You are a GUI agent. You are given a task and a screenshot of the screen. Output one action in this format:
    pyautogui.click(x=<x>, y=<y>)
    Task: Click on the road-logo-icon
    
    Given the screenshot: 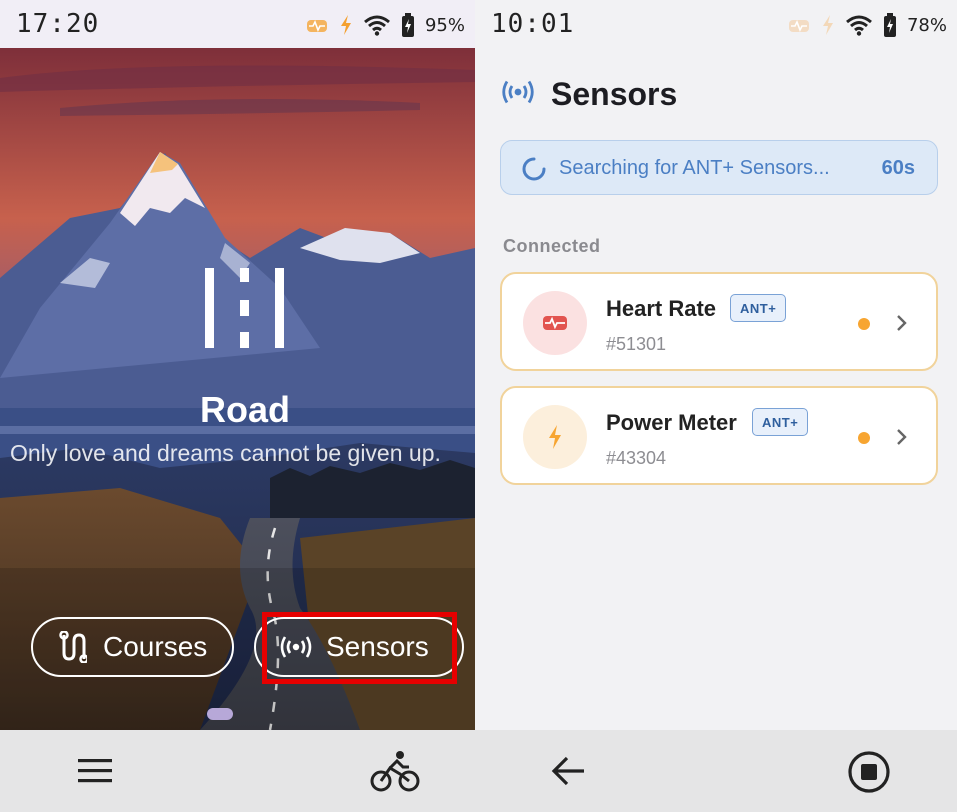 What is the action you would take?
    pyautogui.click(x=244, y=308)
    